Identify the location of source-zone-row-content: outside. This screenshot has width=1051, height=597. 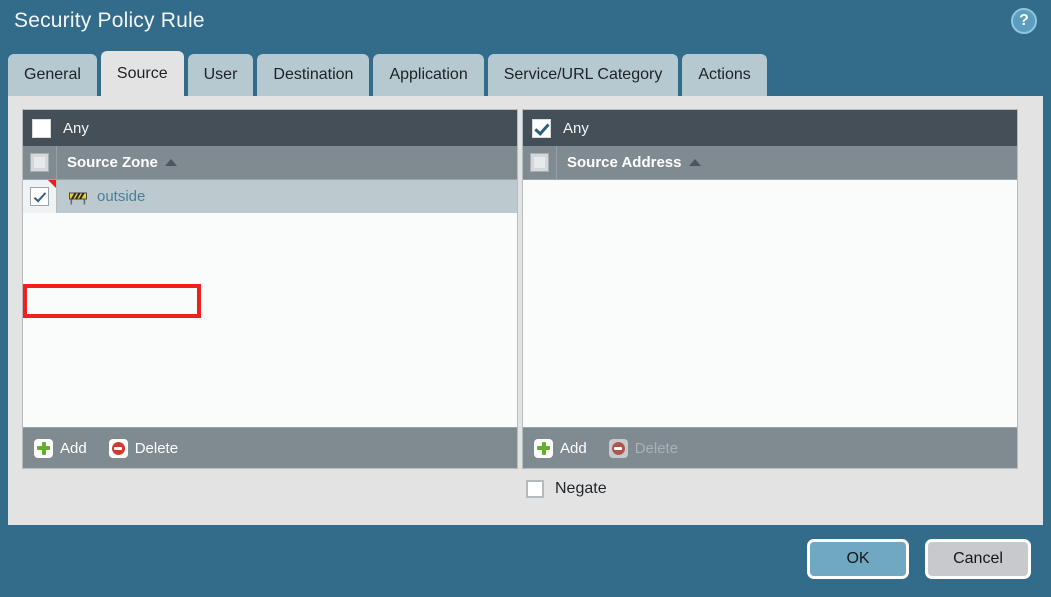
(101, 196).